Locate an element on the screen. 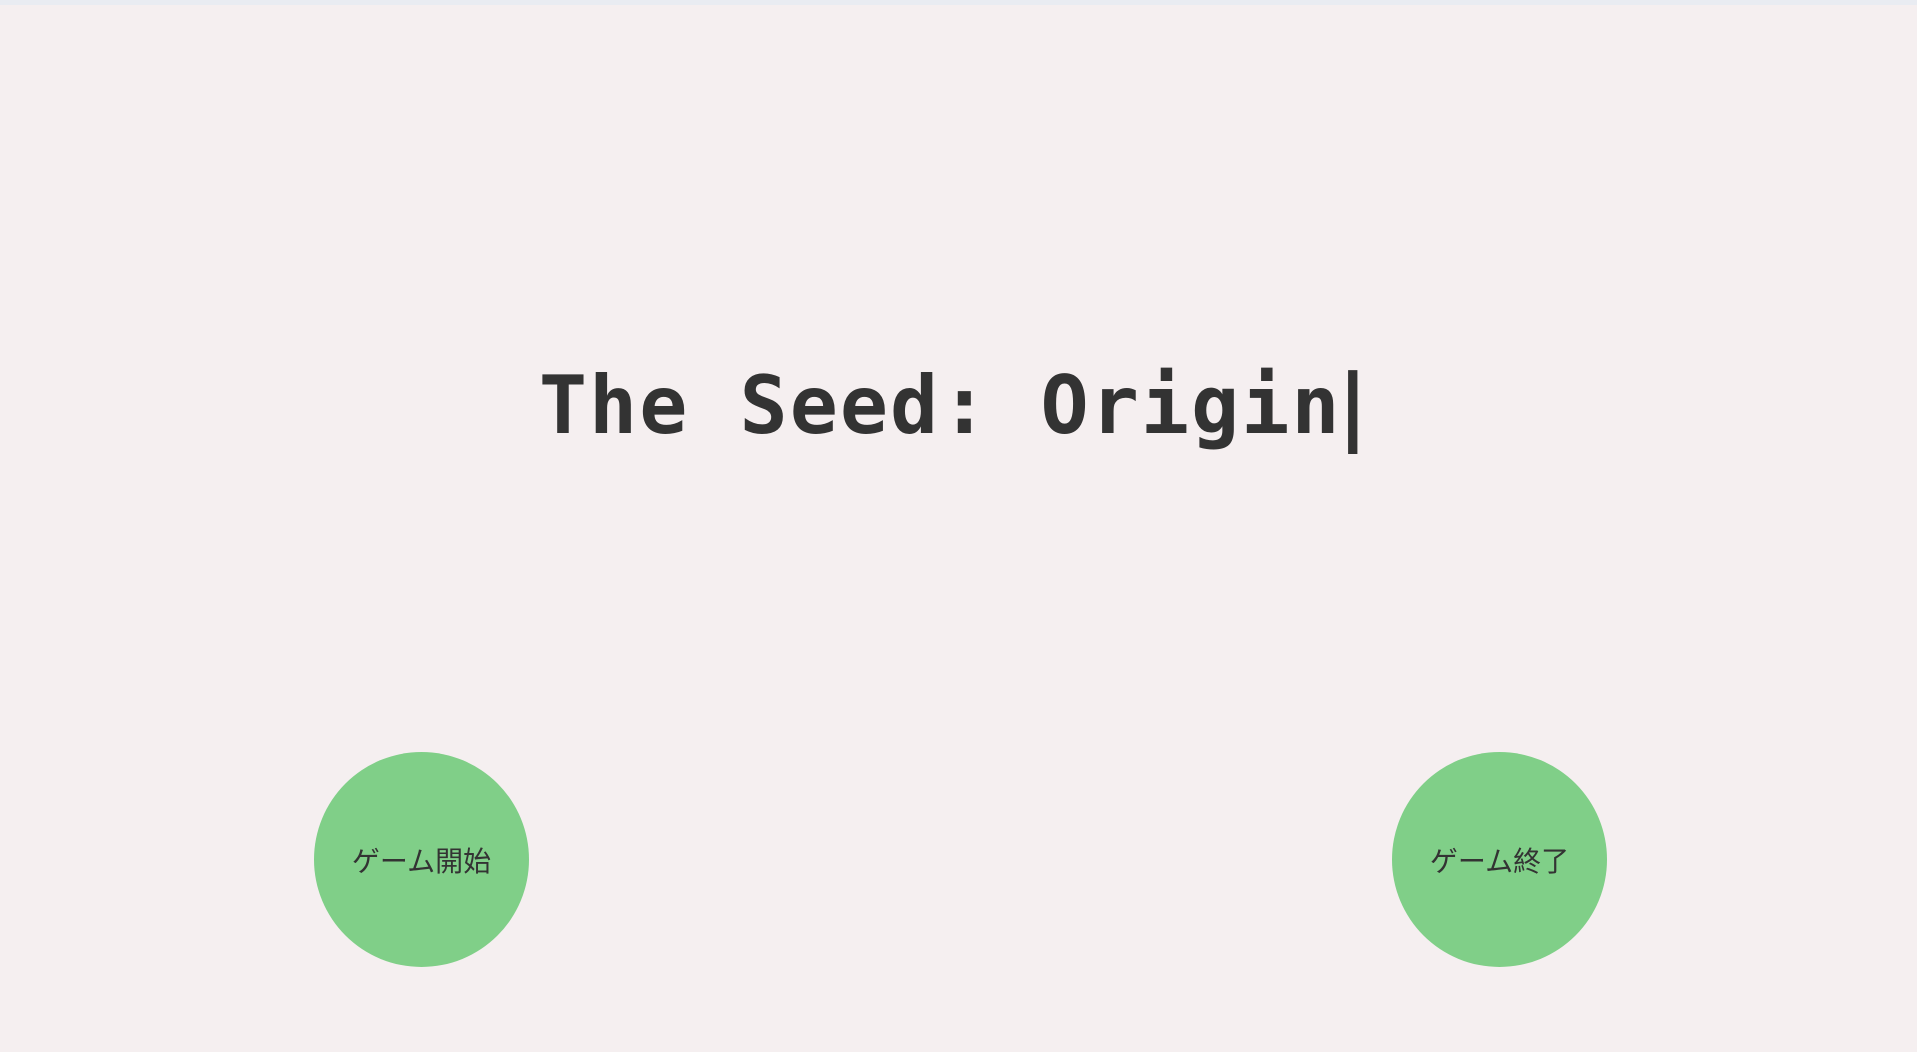 The height and width of the screenshot is (1052, 1917). start-game-label: ゲーム開始 is located at coordinates (421, 861).